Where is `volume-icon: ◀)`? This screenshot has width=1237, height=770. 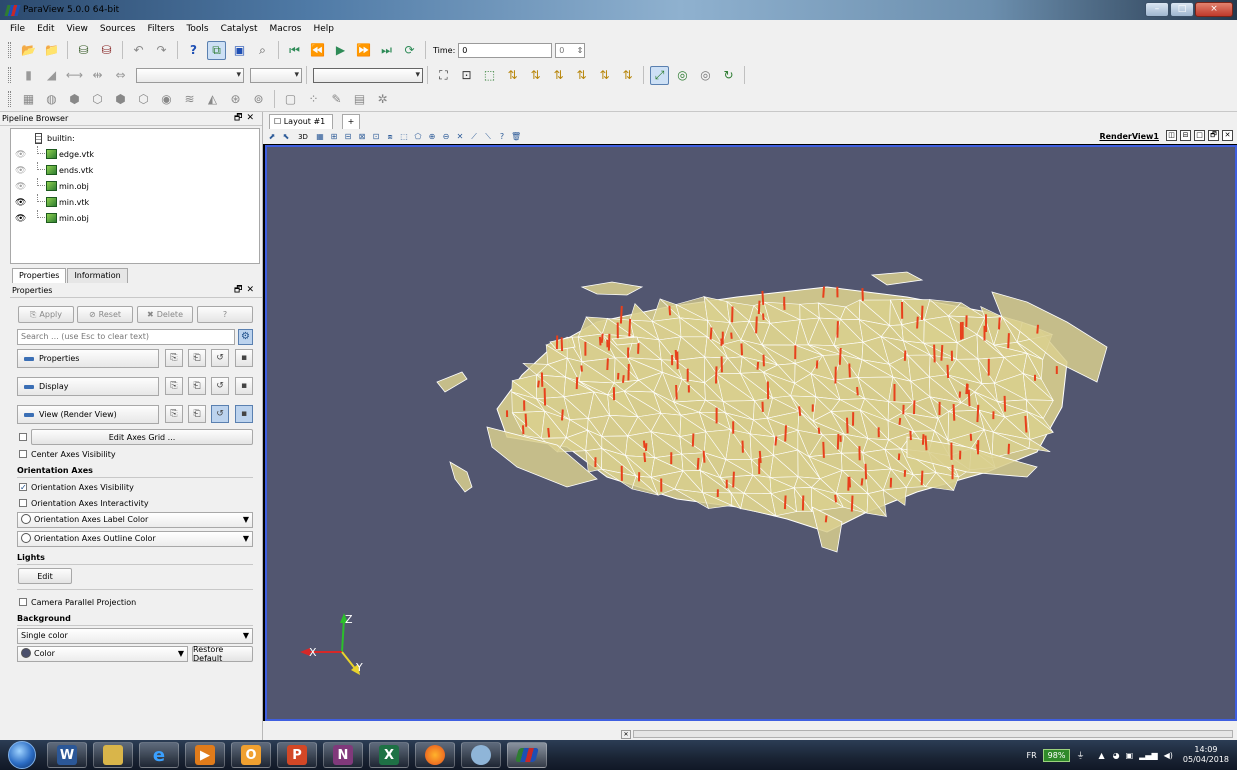 volume-icon: ◀) is located at coordinates (1168, 755).